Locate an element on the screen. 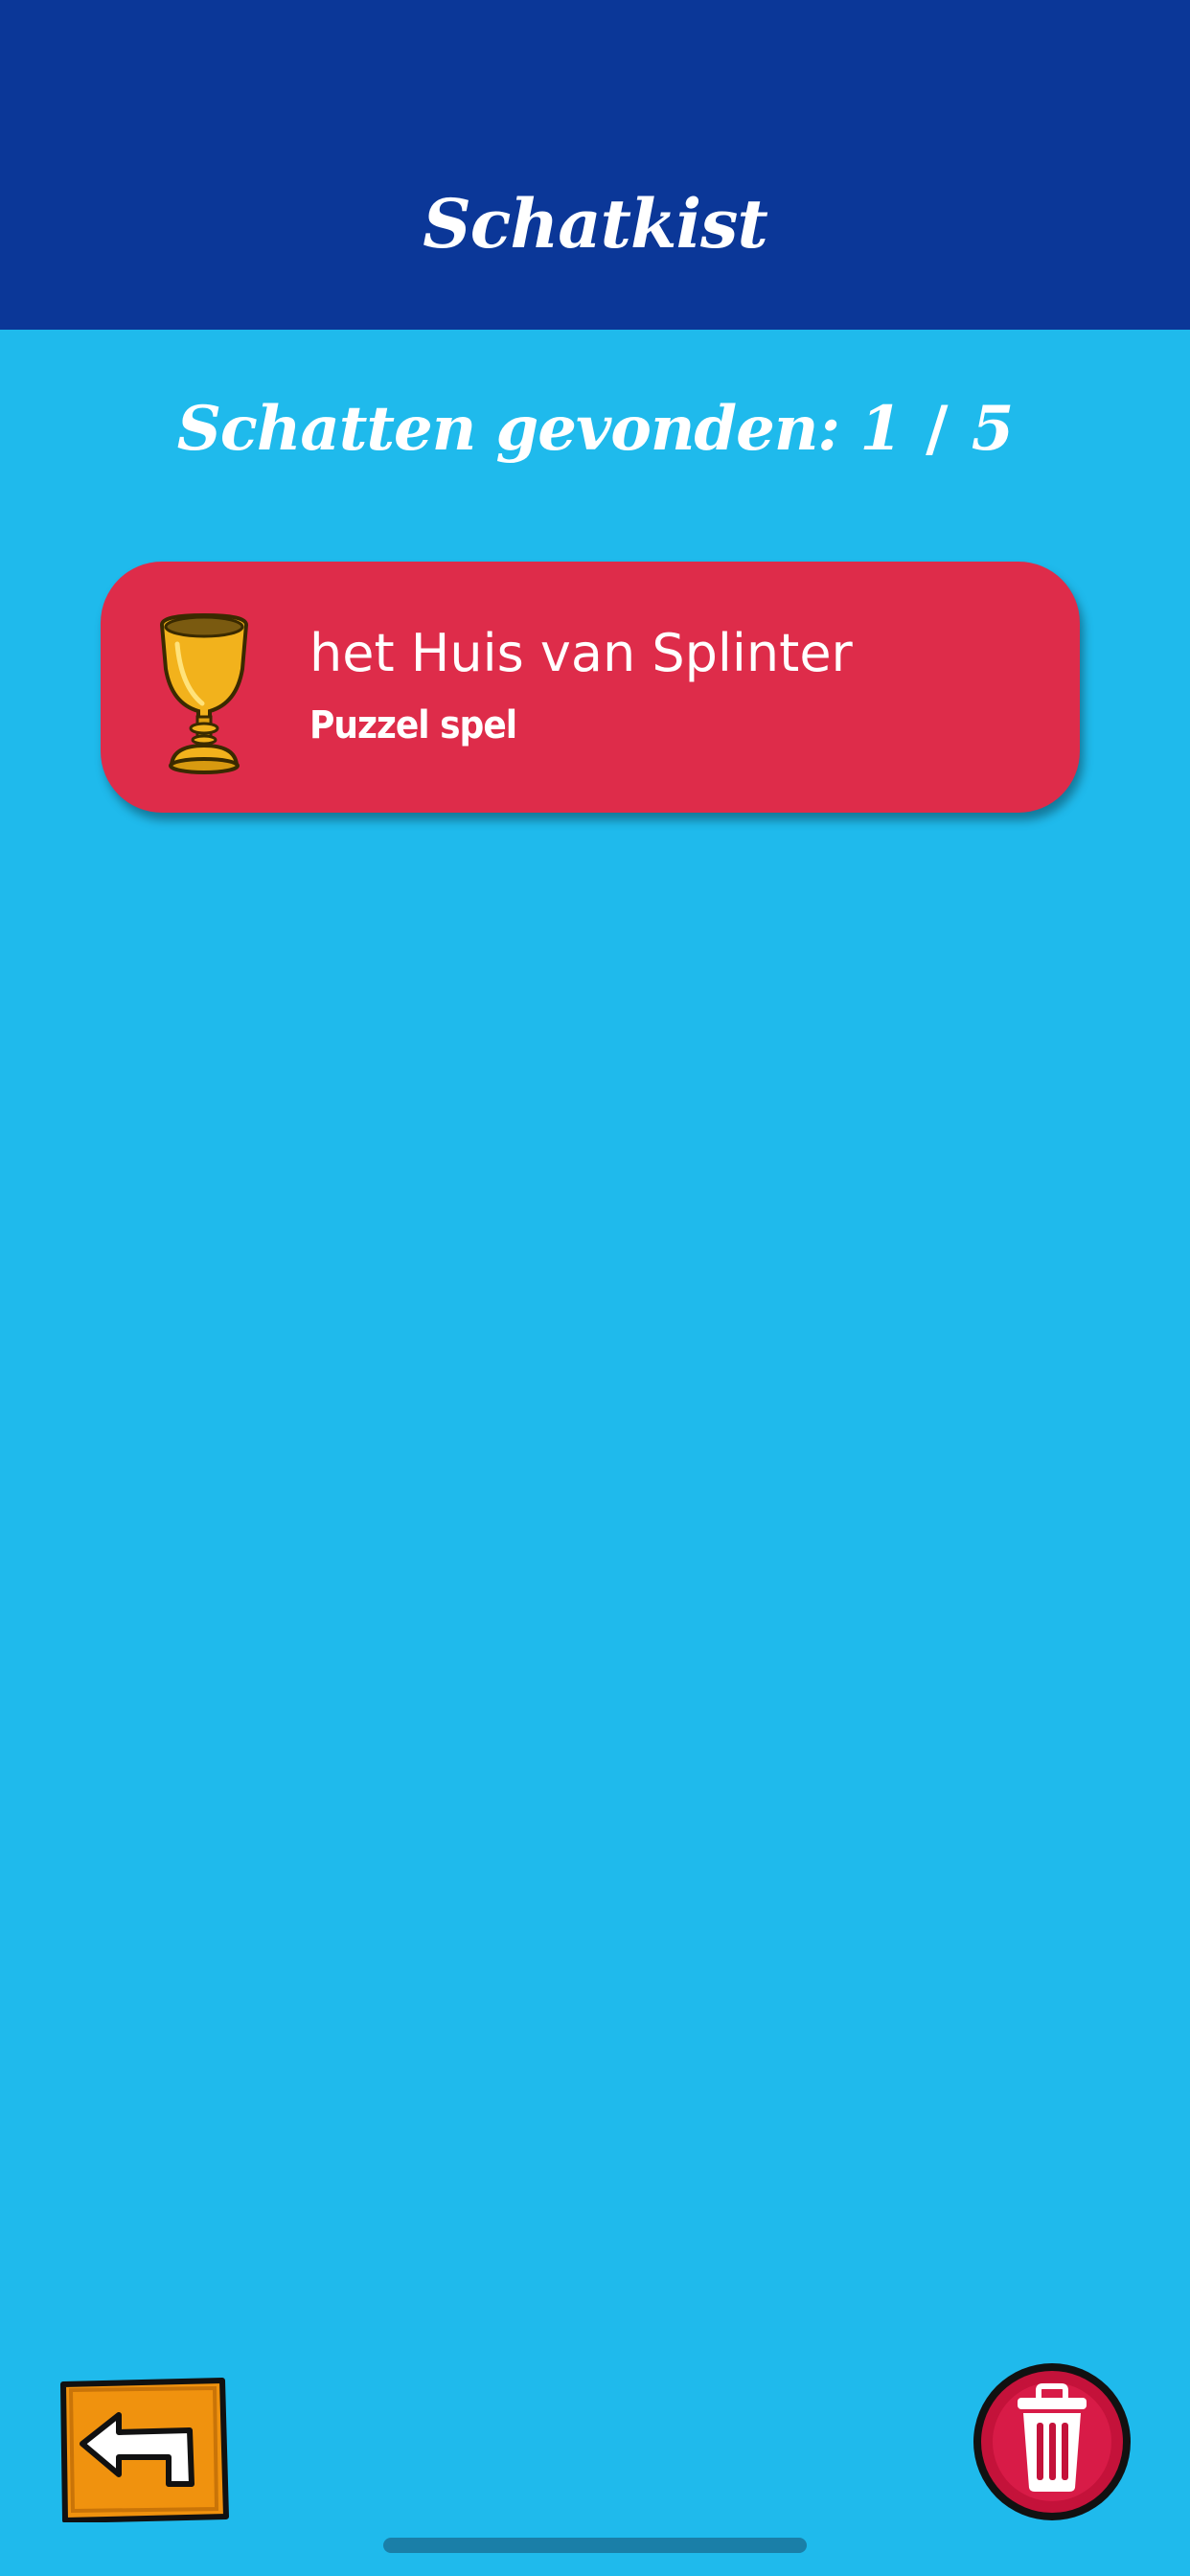 Image resolution: width=1190 pixels, height=2576 pixels. back-arrow-icon is located at coordinates (144, 2450).